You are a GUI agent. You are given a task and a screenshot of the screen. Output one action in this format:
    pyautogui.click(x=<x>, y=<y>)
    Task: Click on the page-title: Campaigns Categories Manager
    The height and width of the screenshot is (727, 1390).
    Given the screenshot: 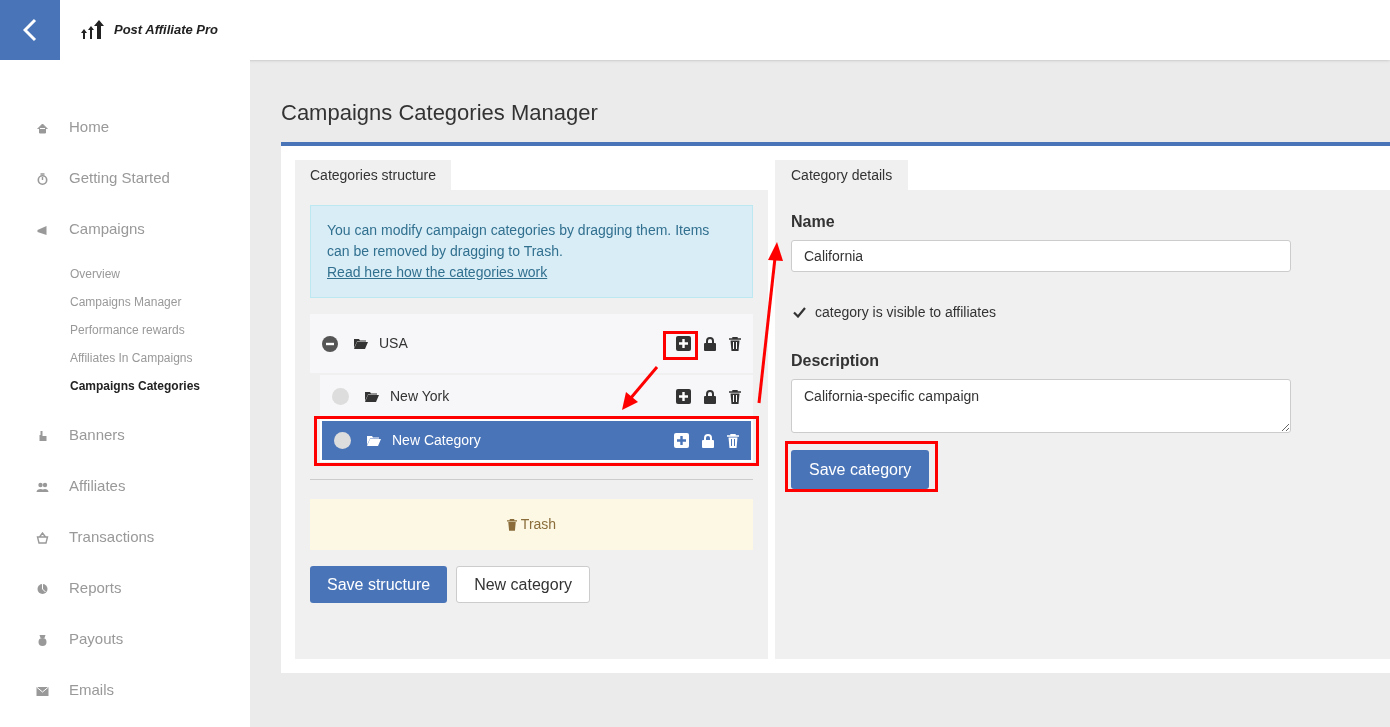 What is the action you would take?
    pyautogui.click(x=440, y=112)
    